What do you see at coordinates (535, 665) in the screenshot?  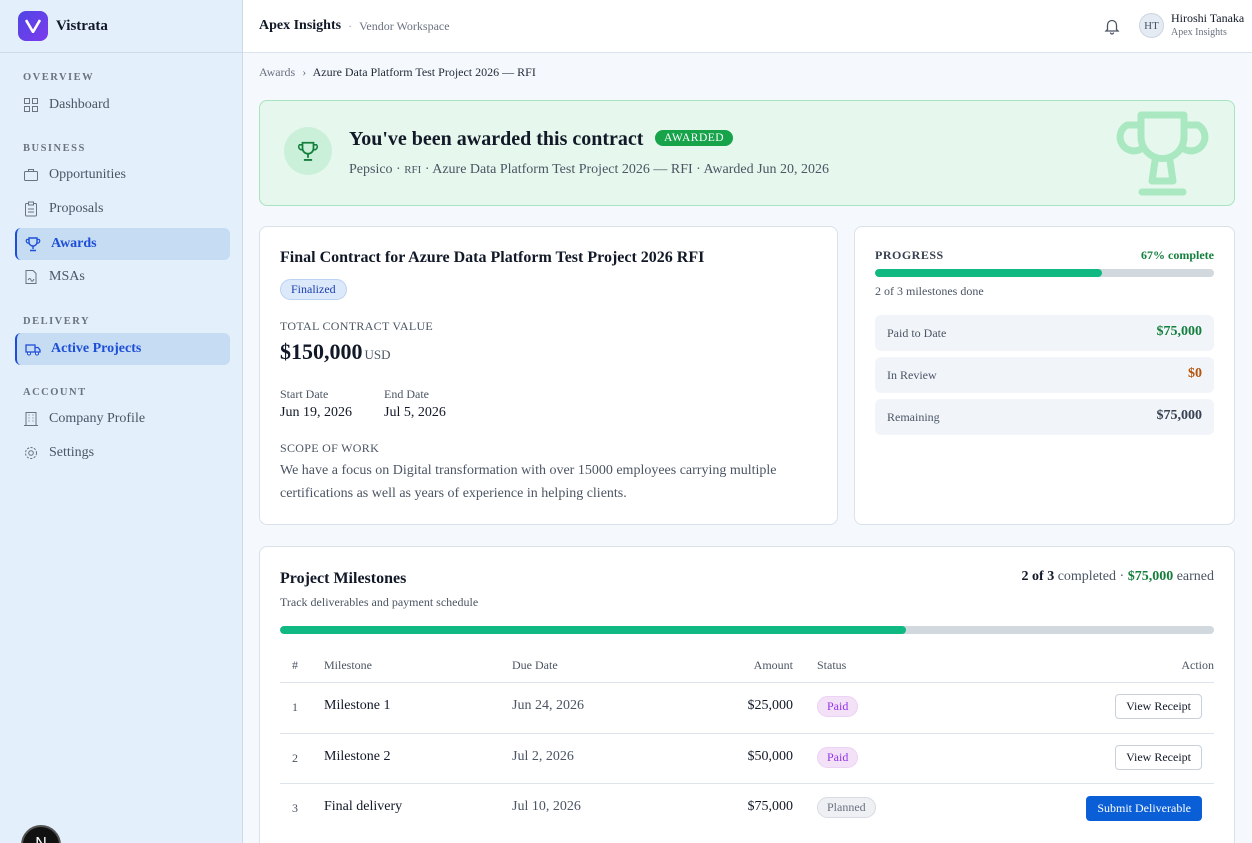 I see `column-header-due-date: Due Date` at bounding box center [535, 665].